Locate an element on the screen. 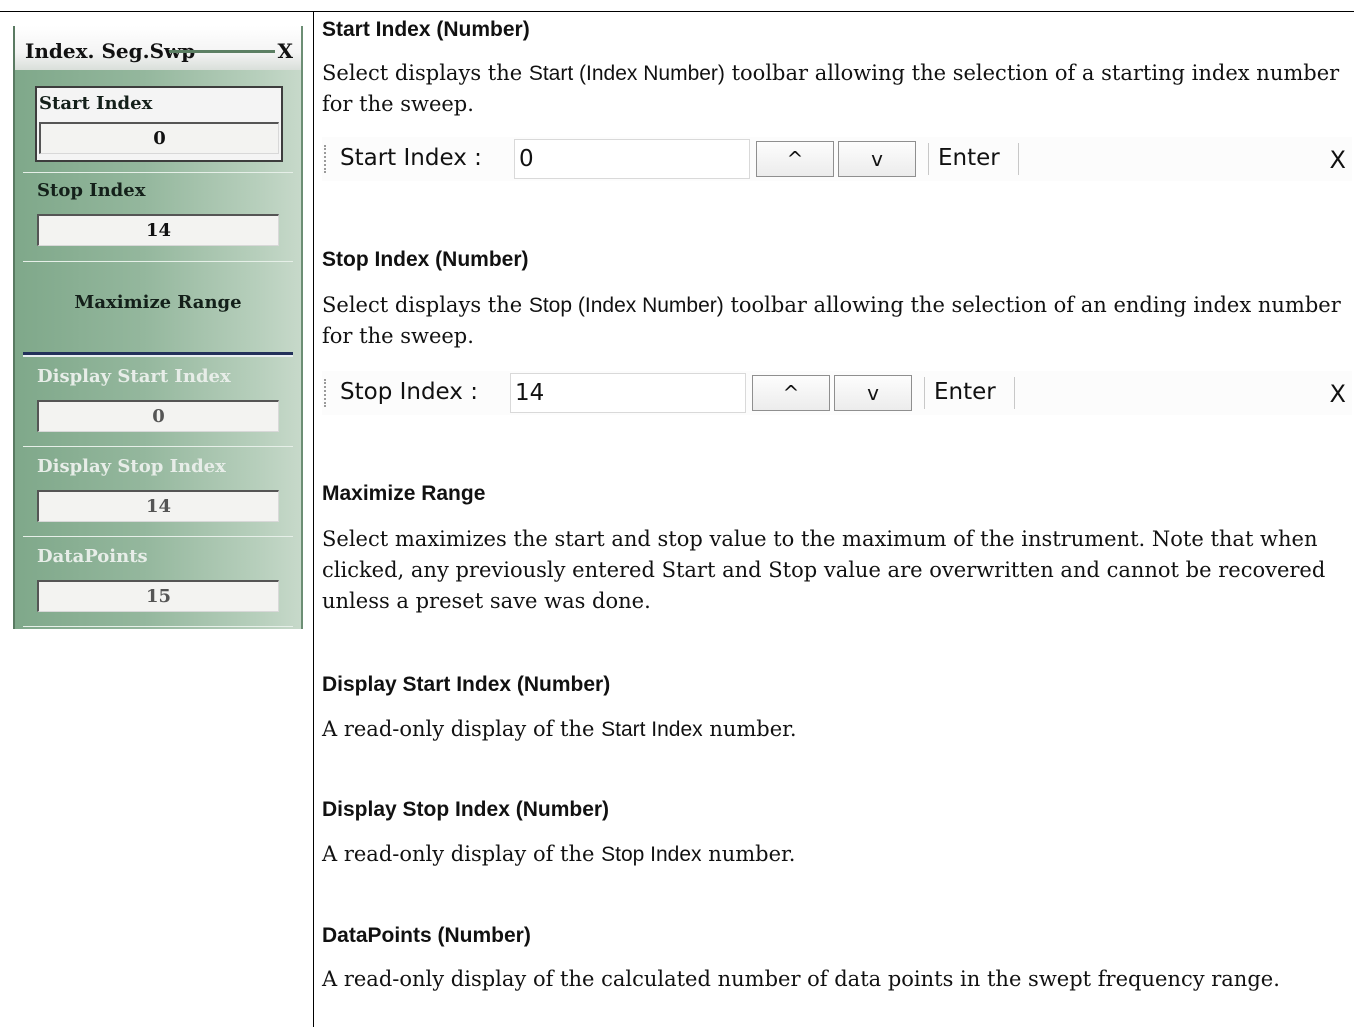  toolbar-label: Stop Index : is located at coordinates (409, 392).